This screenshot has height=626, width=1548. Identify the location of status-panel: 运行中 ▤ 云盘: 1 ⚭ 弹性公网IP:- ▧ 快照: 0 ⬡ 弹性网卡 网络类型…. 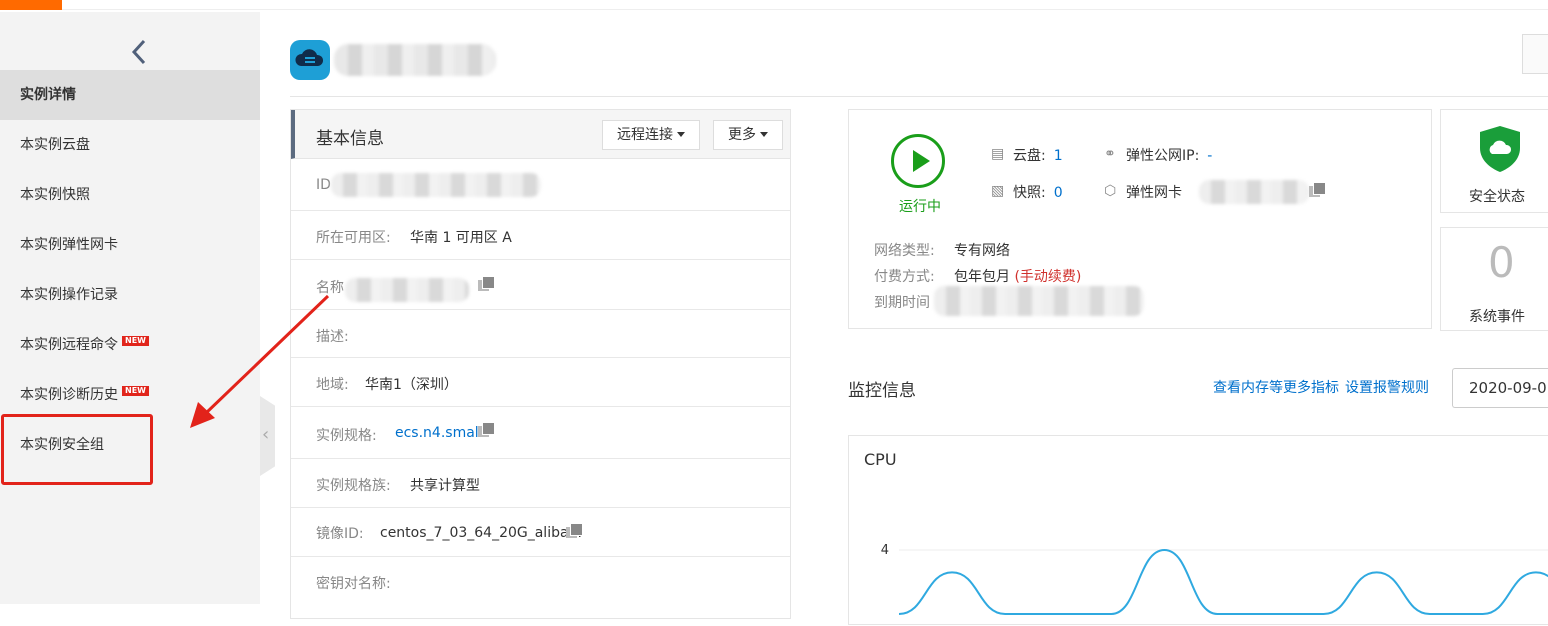
(1140, 219).